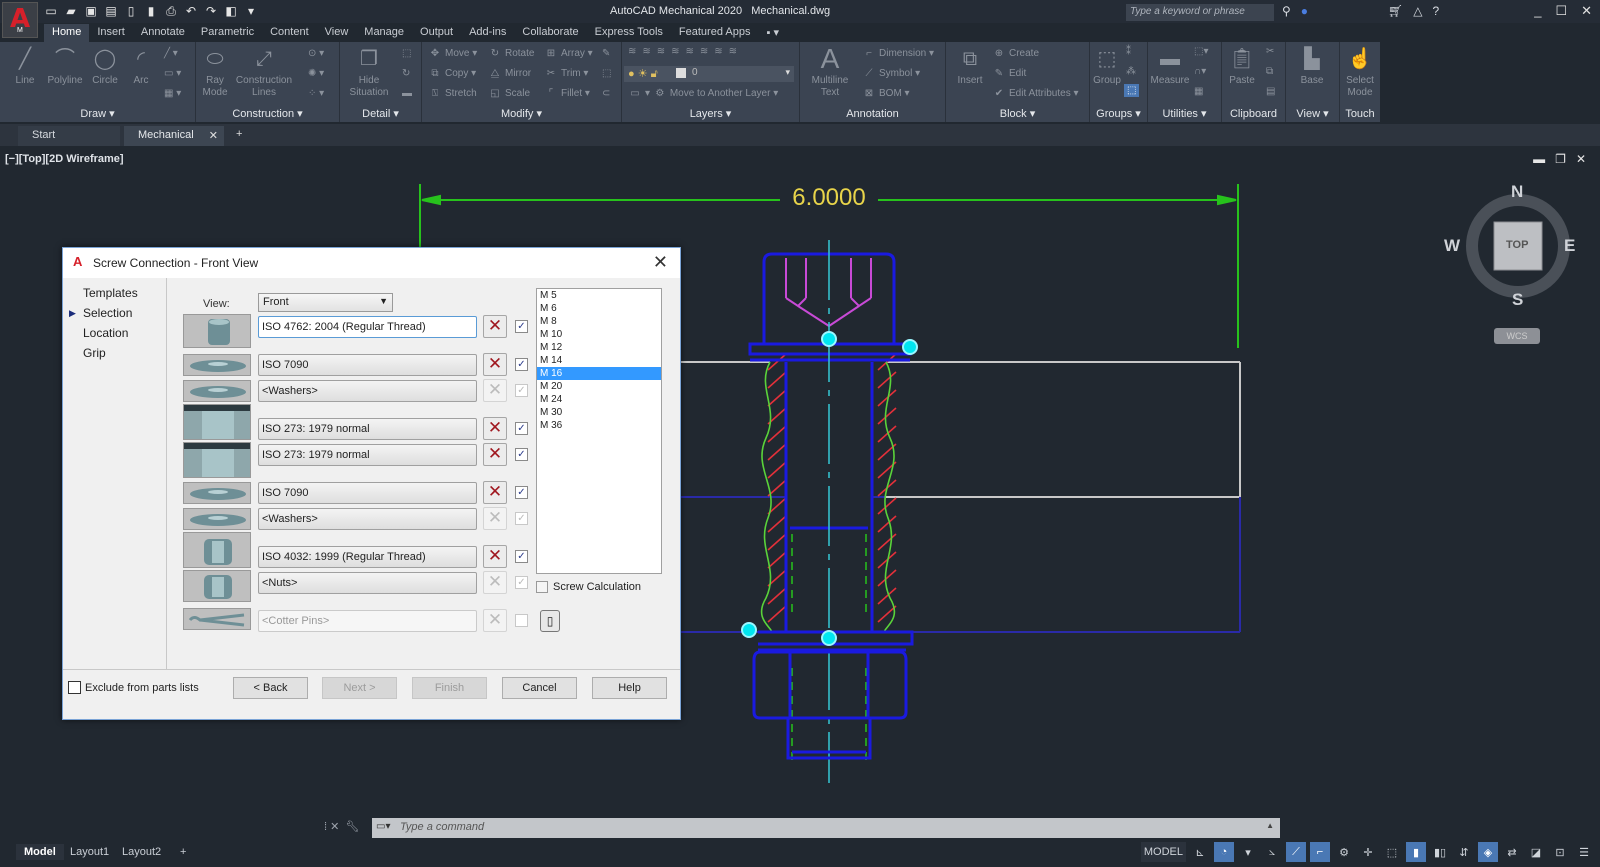  I want to click on tab-featured-apps: Featured Apps, so click(715, 33).